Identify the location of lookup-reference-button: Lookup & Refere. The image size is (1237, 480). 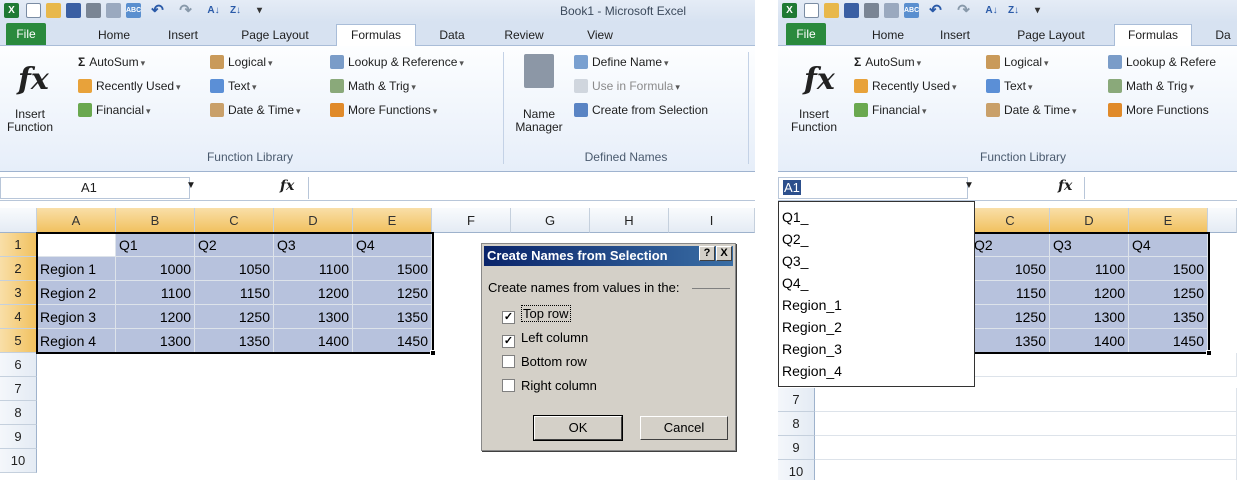
(1162, 62).